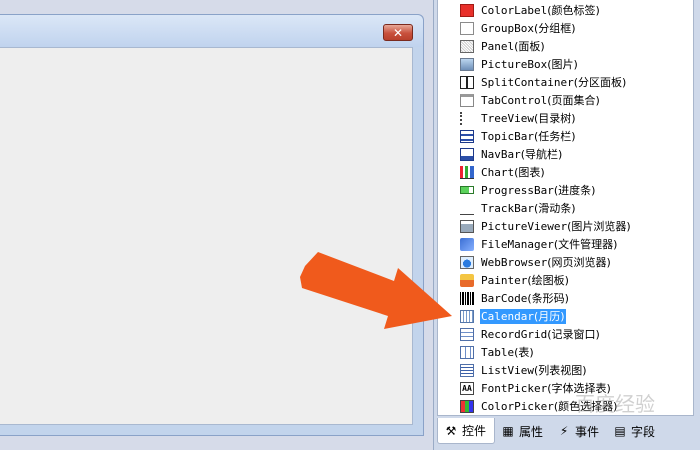 This screenshot has height=450, width=700. Describe the element at coordinates (467, 172) in the screenshot. I see `chart-icon` at that location.